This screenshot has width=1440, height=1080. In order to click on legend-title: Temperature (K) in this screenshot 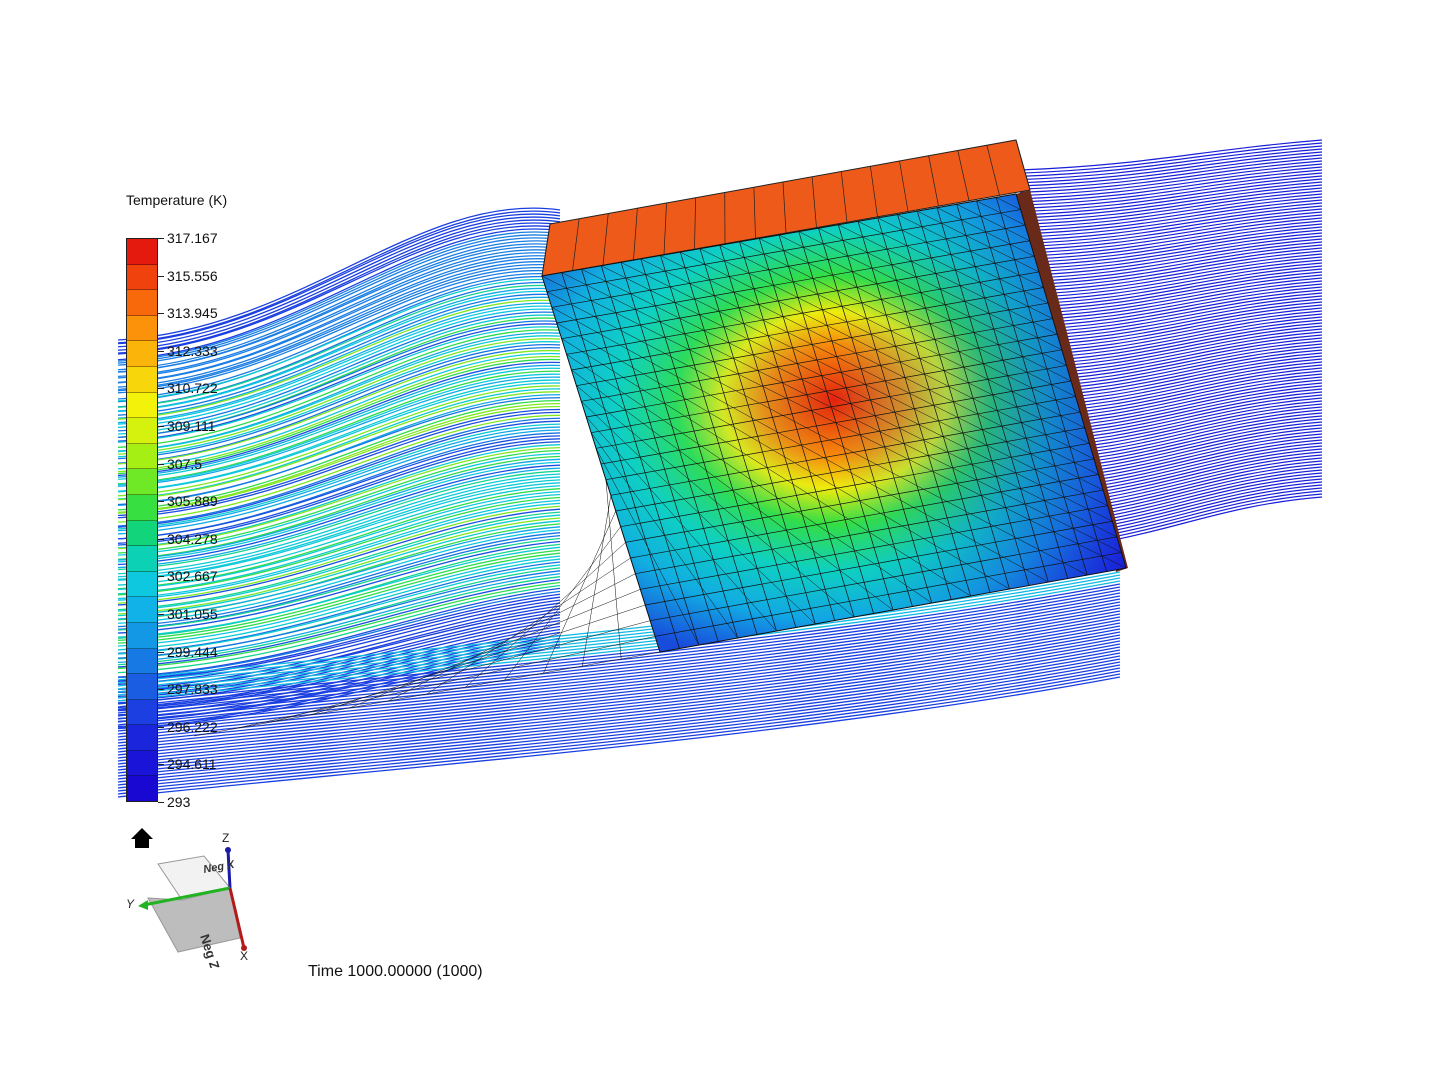, I will do `click(177, 200)`.